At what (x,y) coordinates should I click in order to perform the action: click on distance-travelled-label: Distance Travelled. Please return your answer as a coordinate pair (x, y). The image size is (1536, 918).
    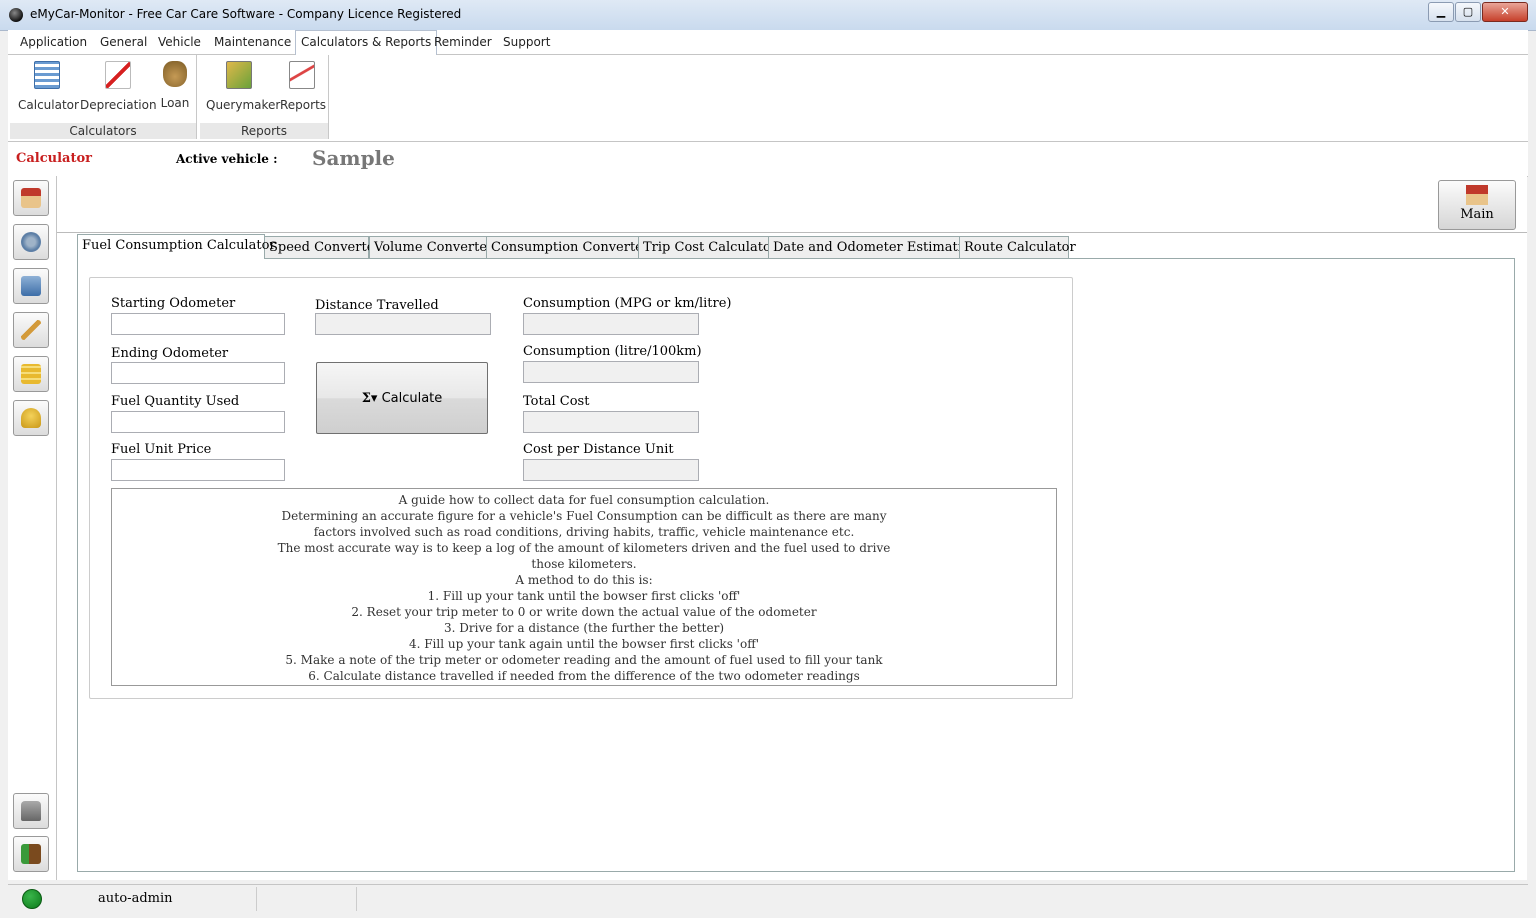
    Looking at the image, I should click on (377, 305).